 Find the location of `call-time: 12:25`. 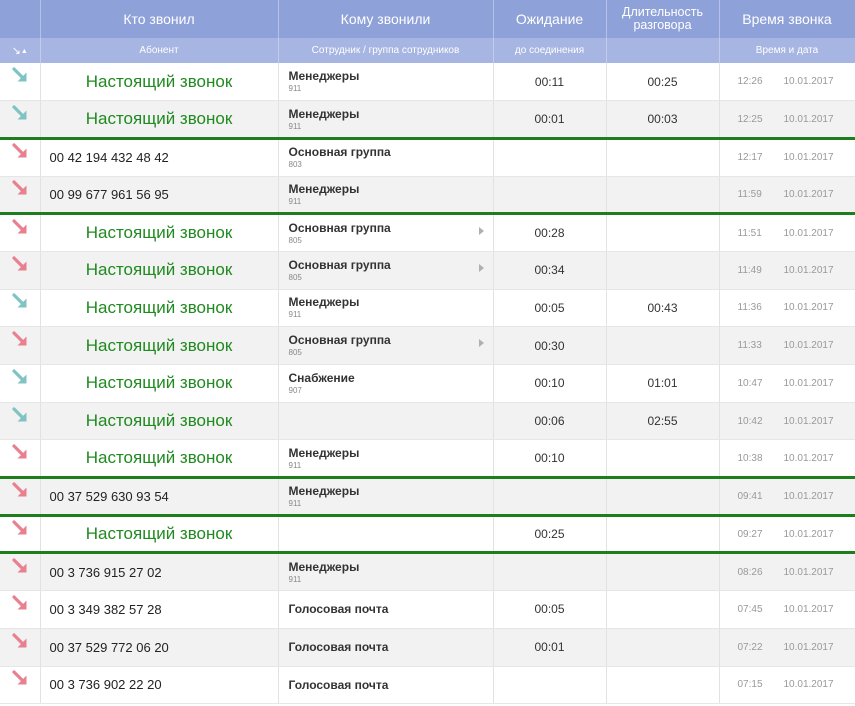

call-time: 12:25 is located at coordinates (750, 119).